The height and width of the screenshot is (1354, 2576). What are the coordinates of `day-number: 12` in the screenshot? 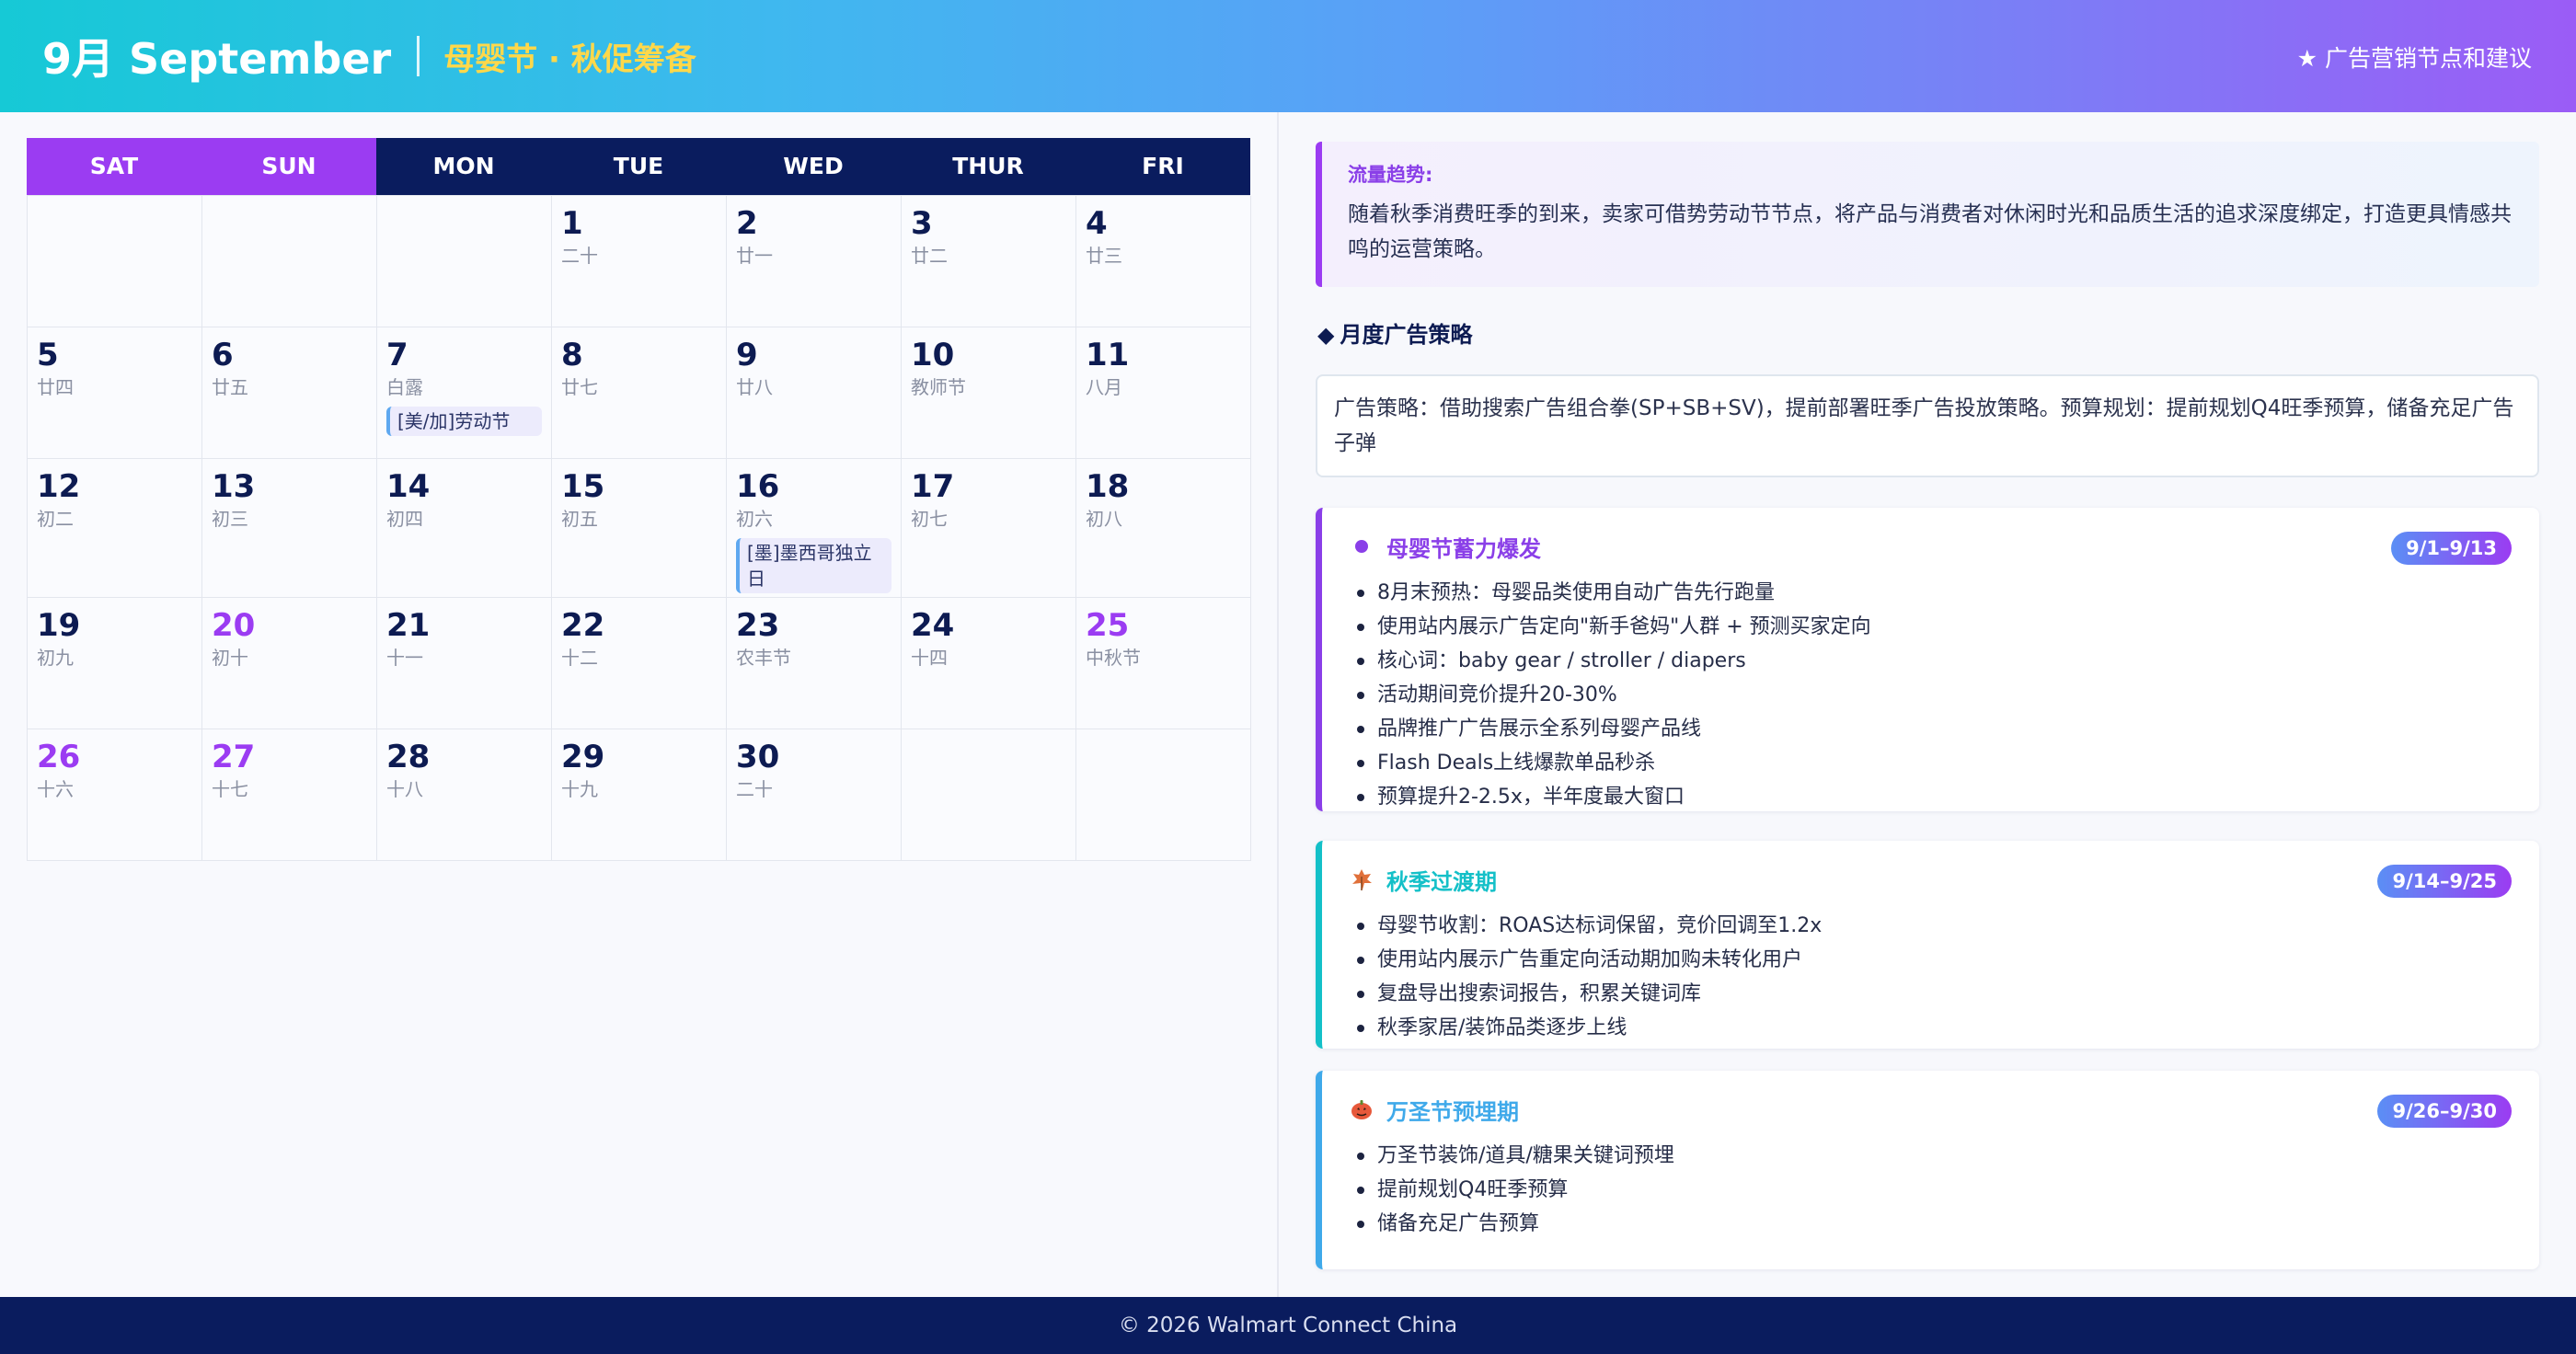 It's located at (59, 487).